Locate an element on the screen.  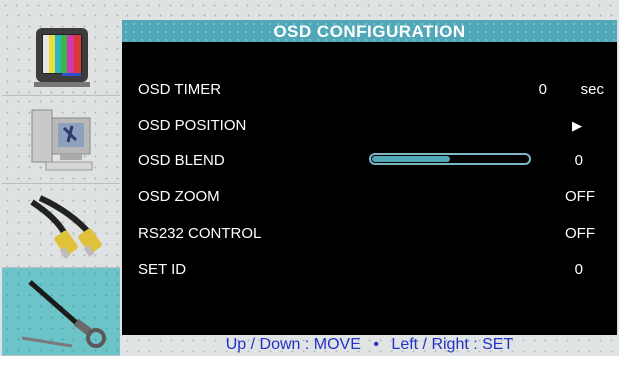
title-bar: OSD CONFIGURATION is located at coordinates (369, 31).